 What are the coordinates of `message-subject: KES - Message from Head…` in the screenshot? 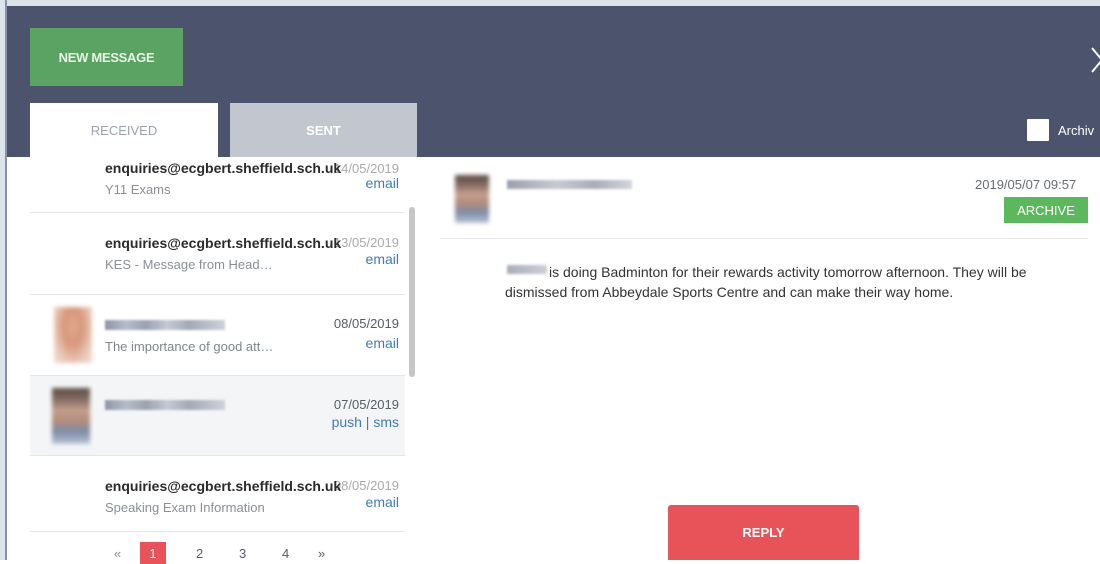 It's located at (189, 264).